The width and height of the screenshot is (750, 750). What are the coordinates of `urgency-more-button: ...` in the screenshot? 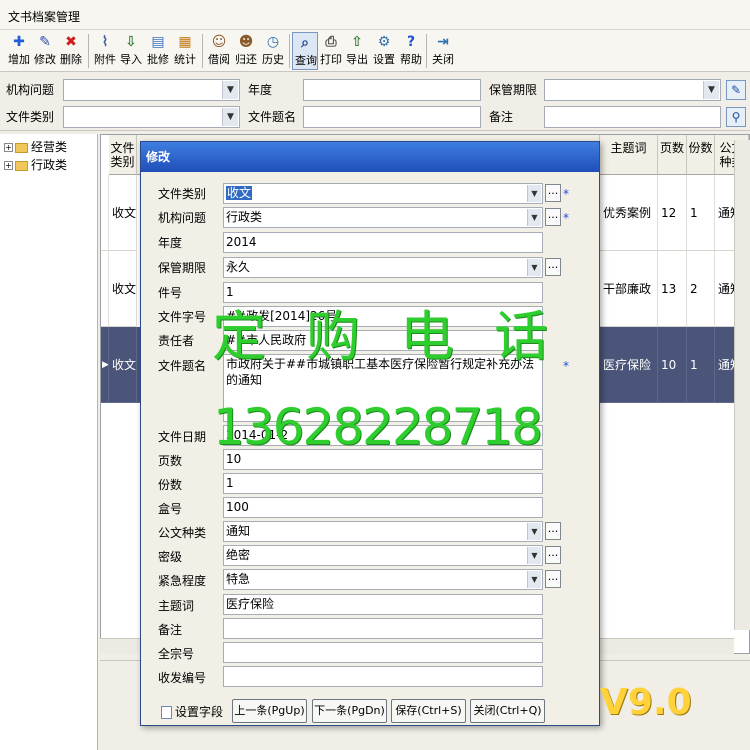 It's located at (553, 579).